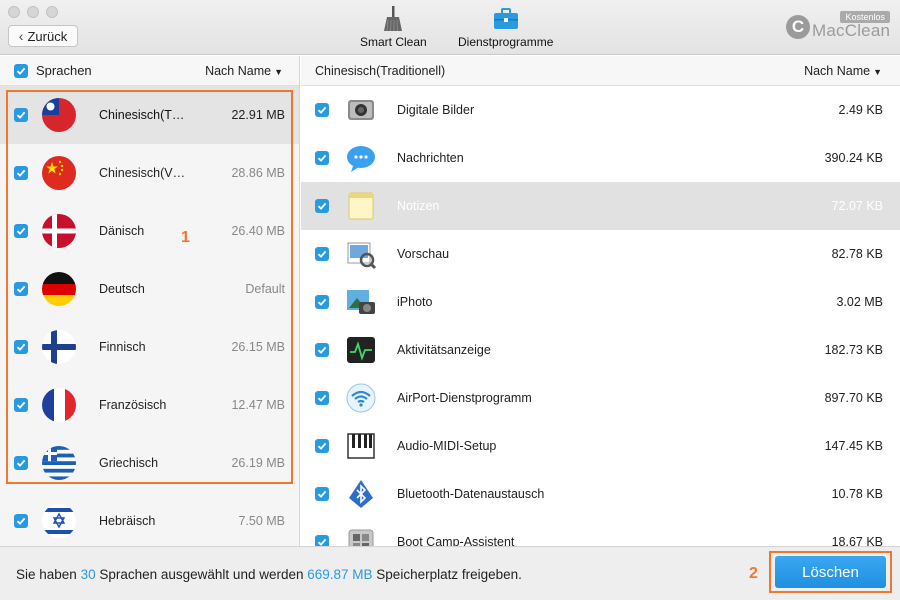  What do you see at coordinates (361, 446) in the screenshot?
I see `piano-icon` at bounding box center [361, 446].